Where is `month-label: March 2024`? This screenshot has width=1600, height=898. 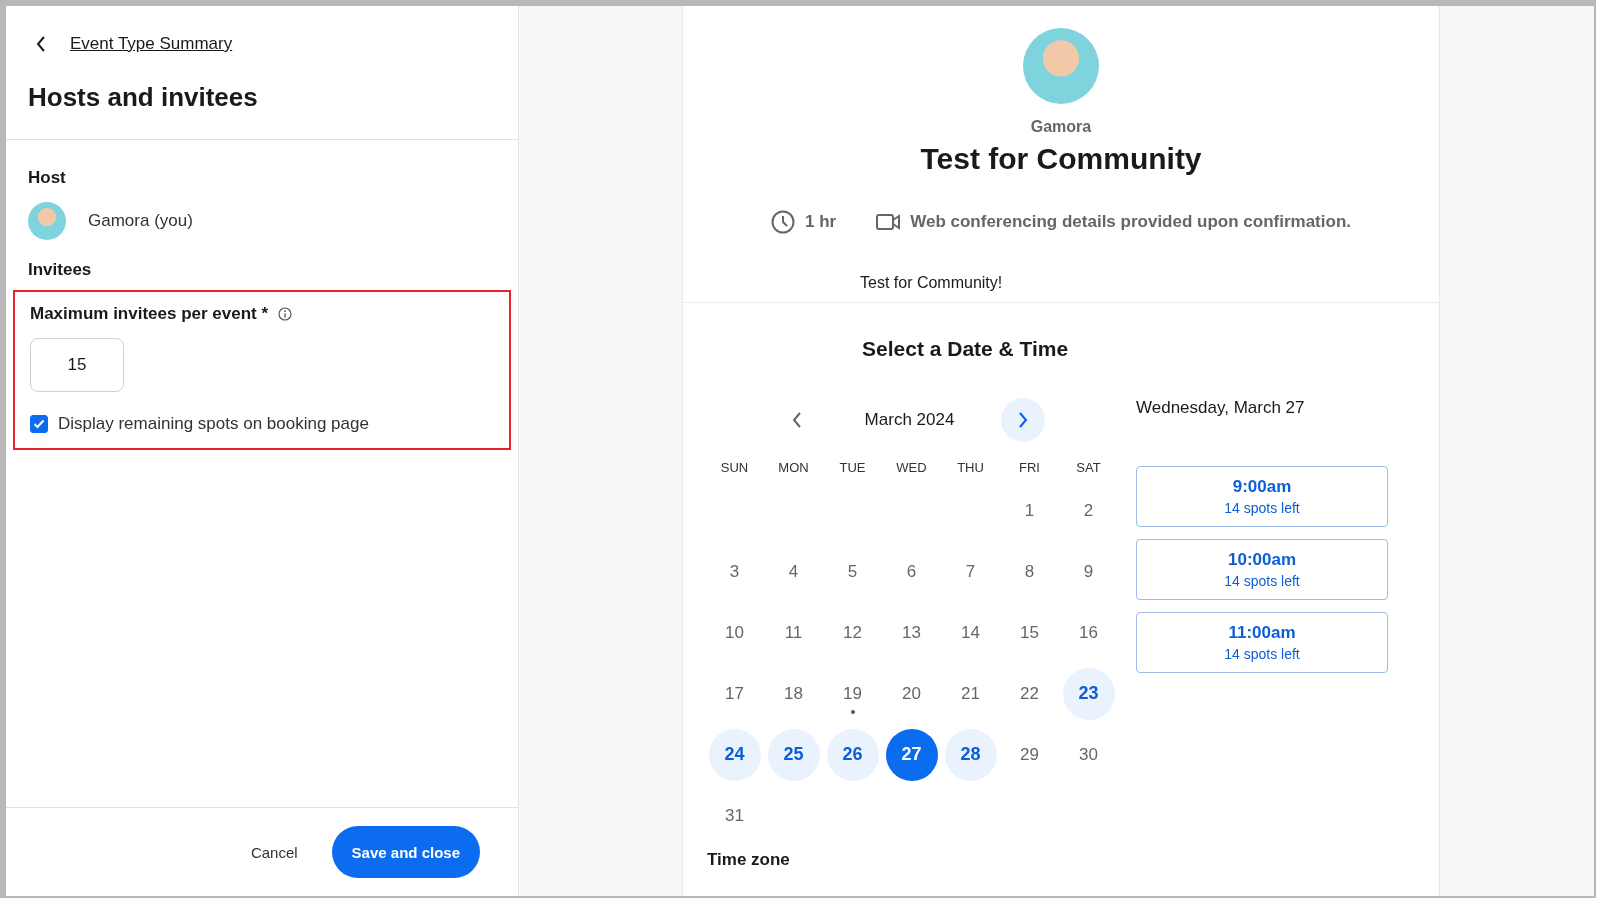 month-label: March 2024 is located at coordinates (909, 420).